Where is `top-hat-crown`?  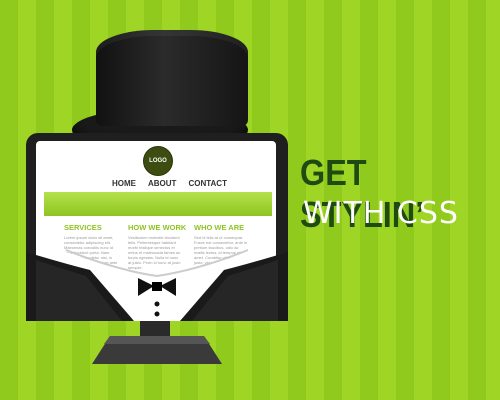
top-hat-crown is located at coordinates (172, 78).